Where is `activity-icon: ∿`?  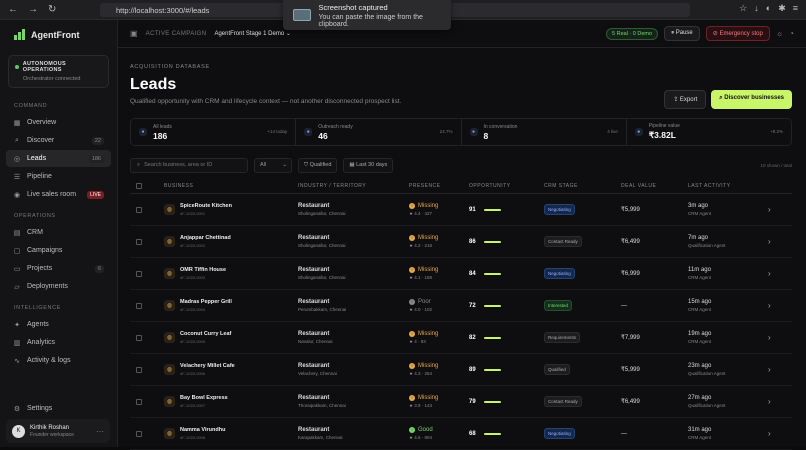
activity-icon: ∿ is located at coordinates (17, 361).